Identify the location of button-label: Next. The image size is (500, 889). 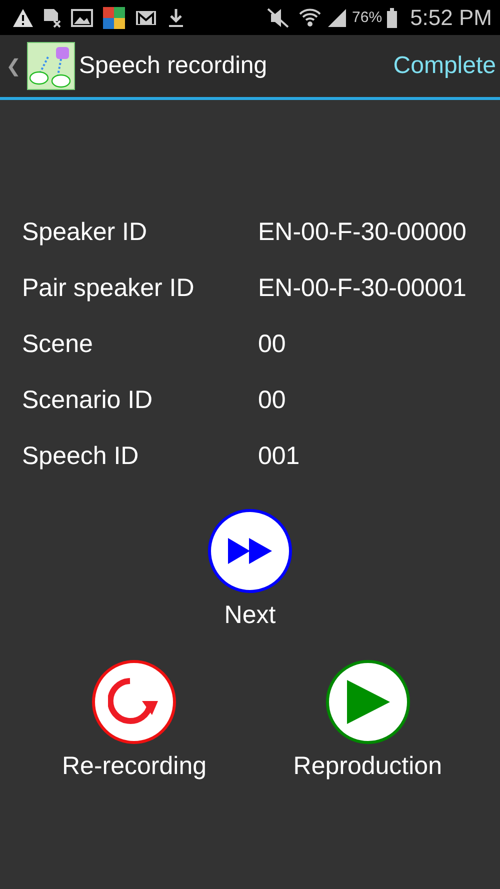
(250, 615).